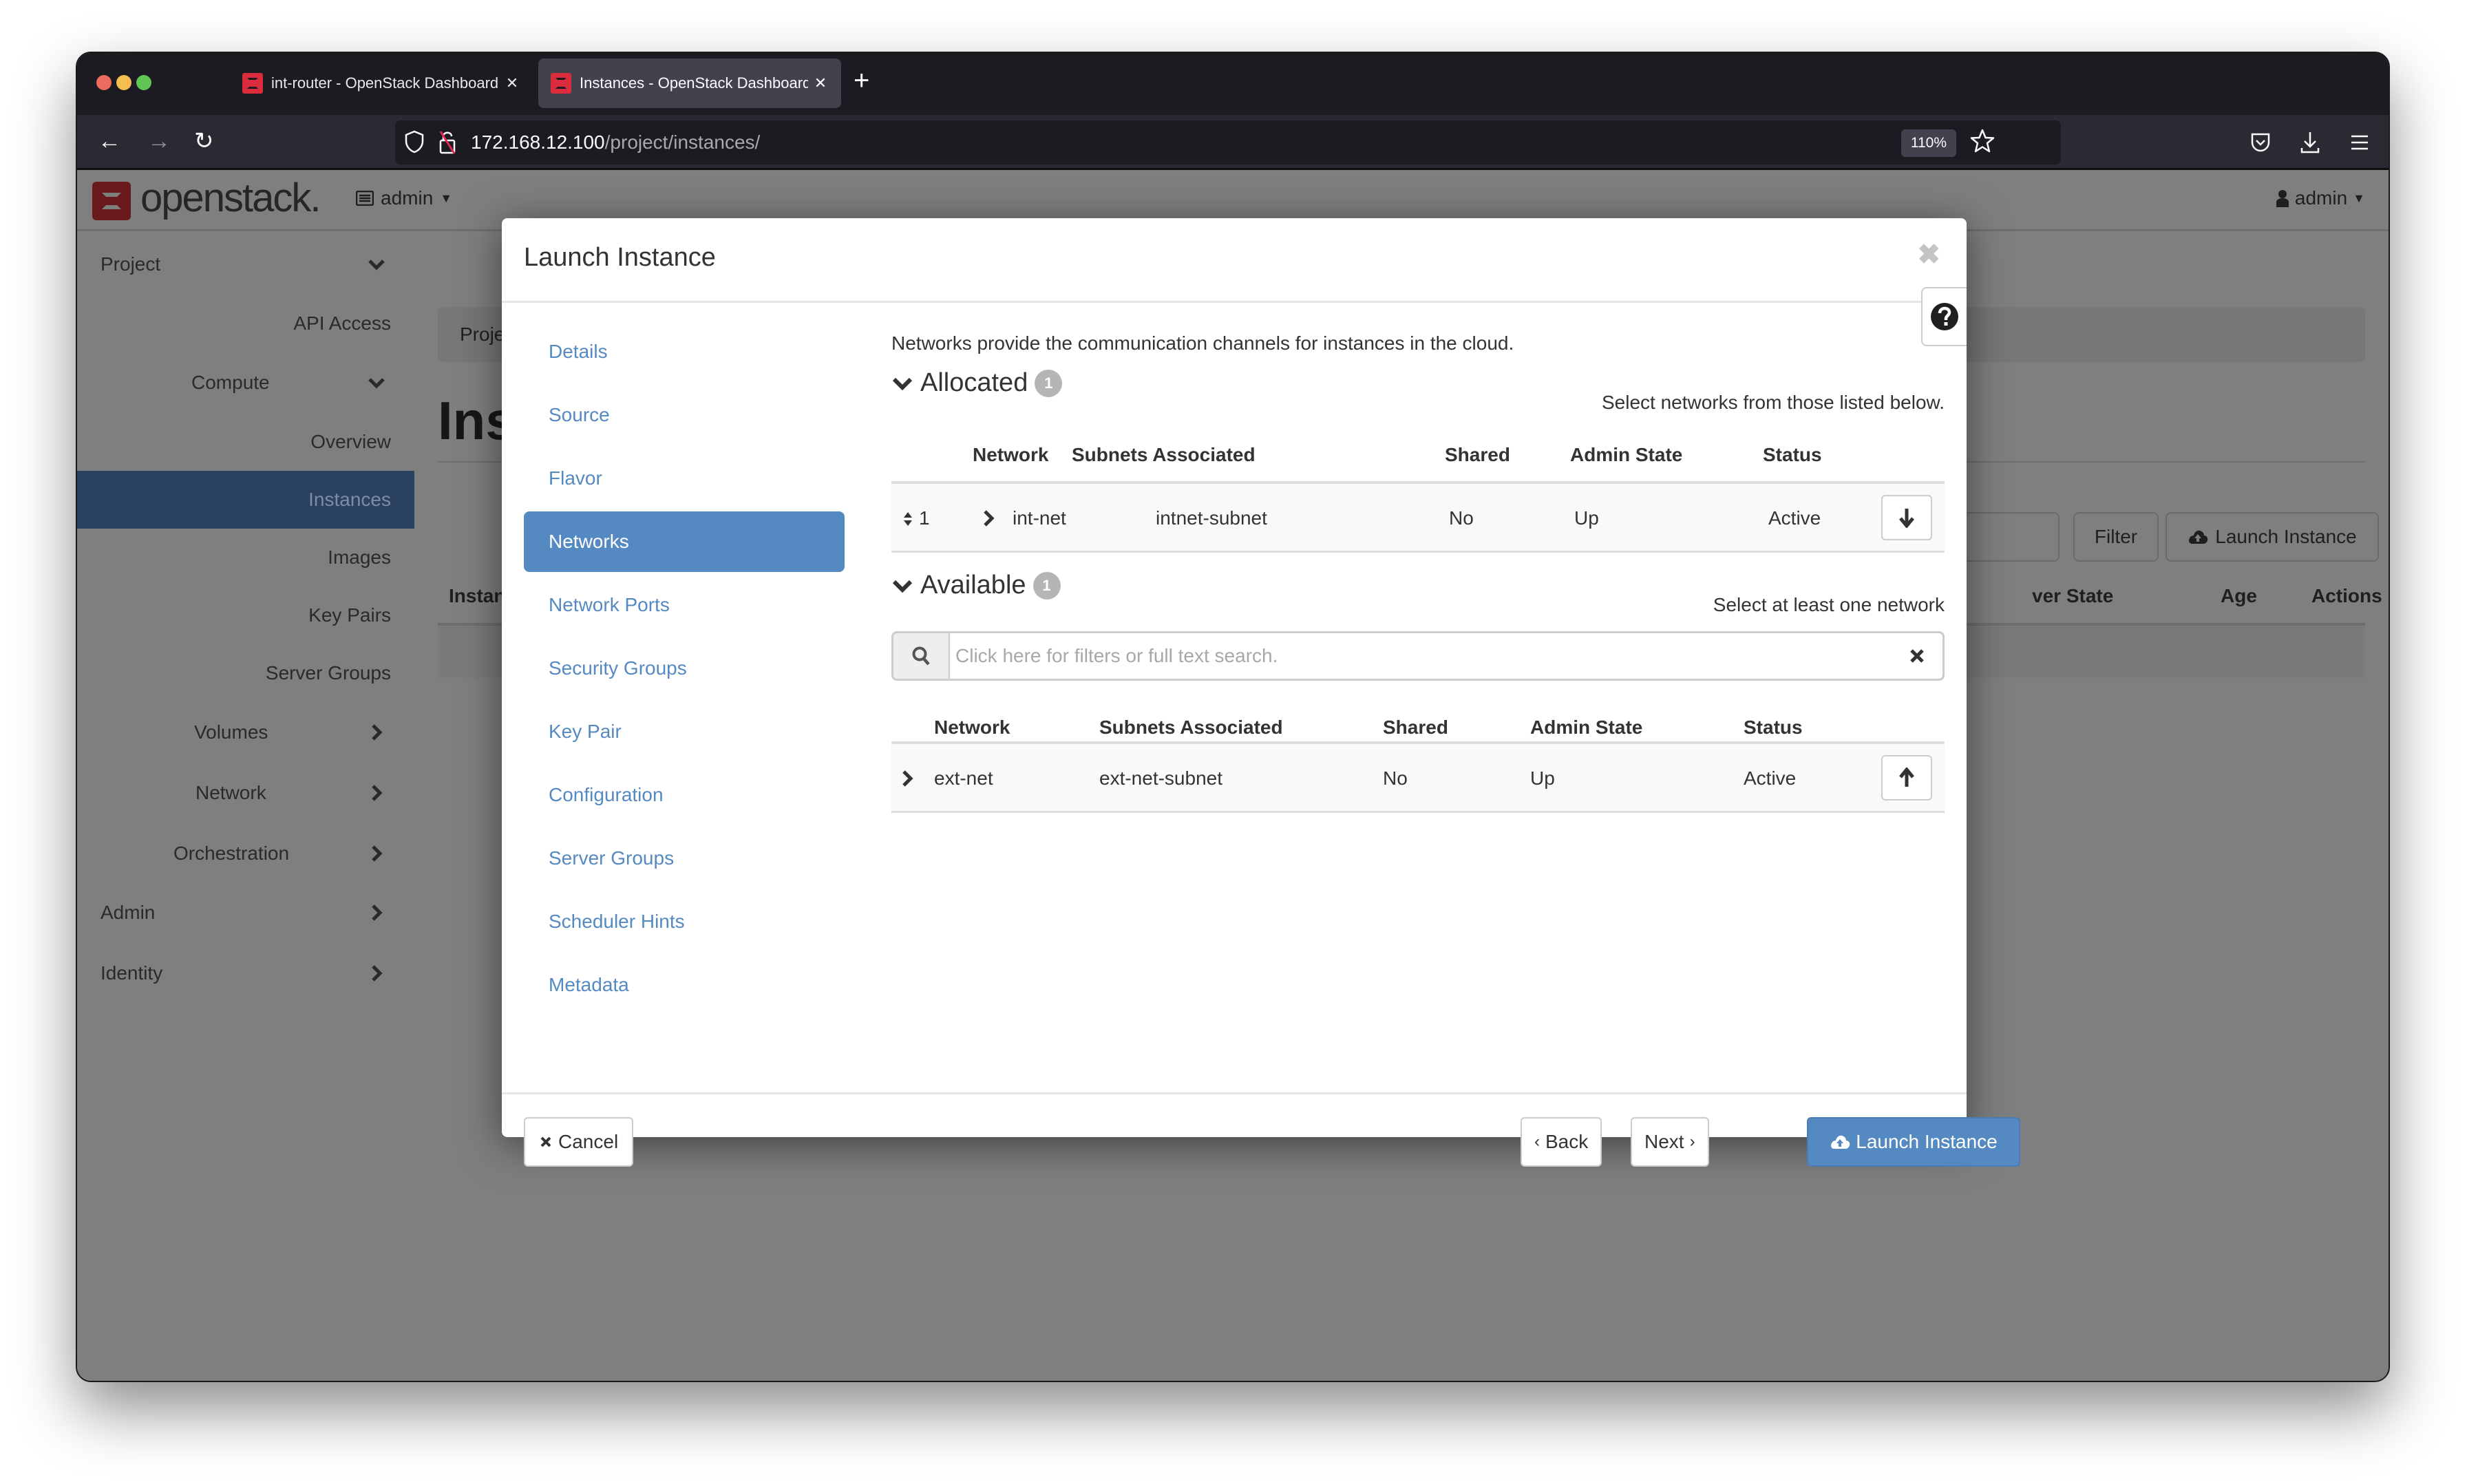 The width and height of the screenshot is (2467, 1484). What do you see at coordinates (1907, 517) in the screenshot?
I see `deallocate-network-button` at bounding box center [1907, 517].